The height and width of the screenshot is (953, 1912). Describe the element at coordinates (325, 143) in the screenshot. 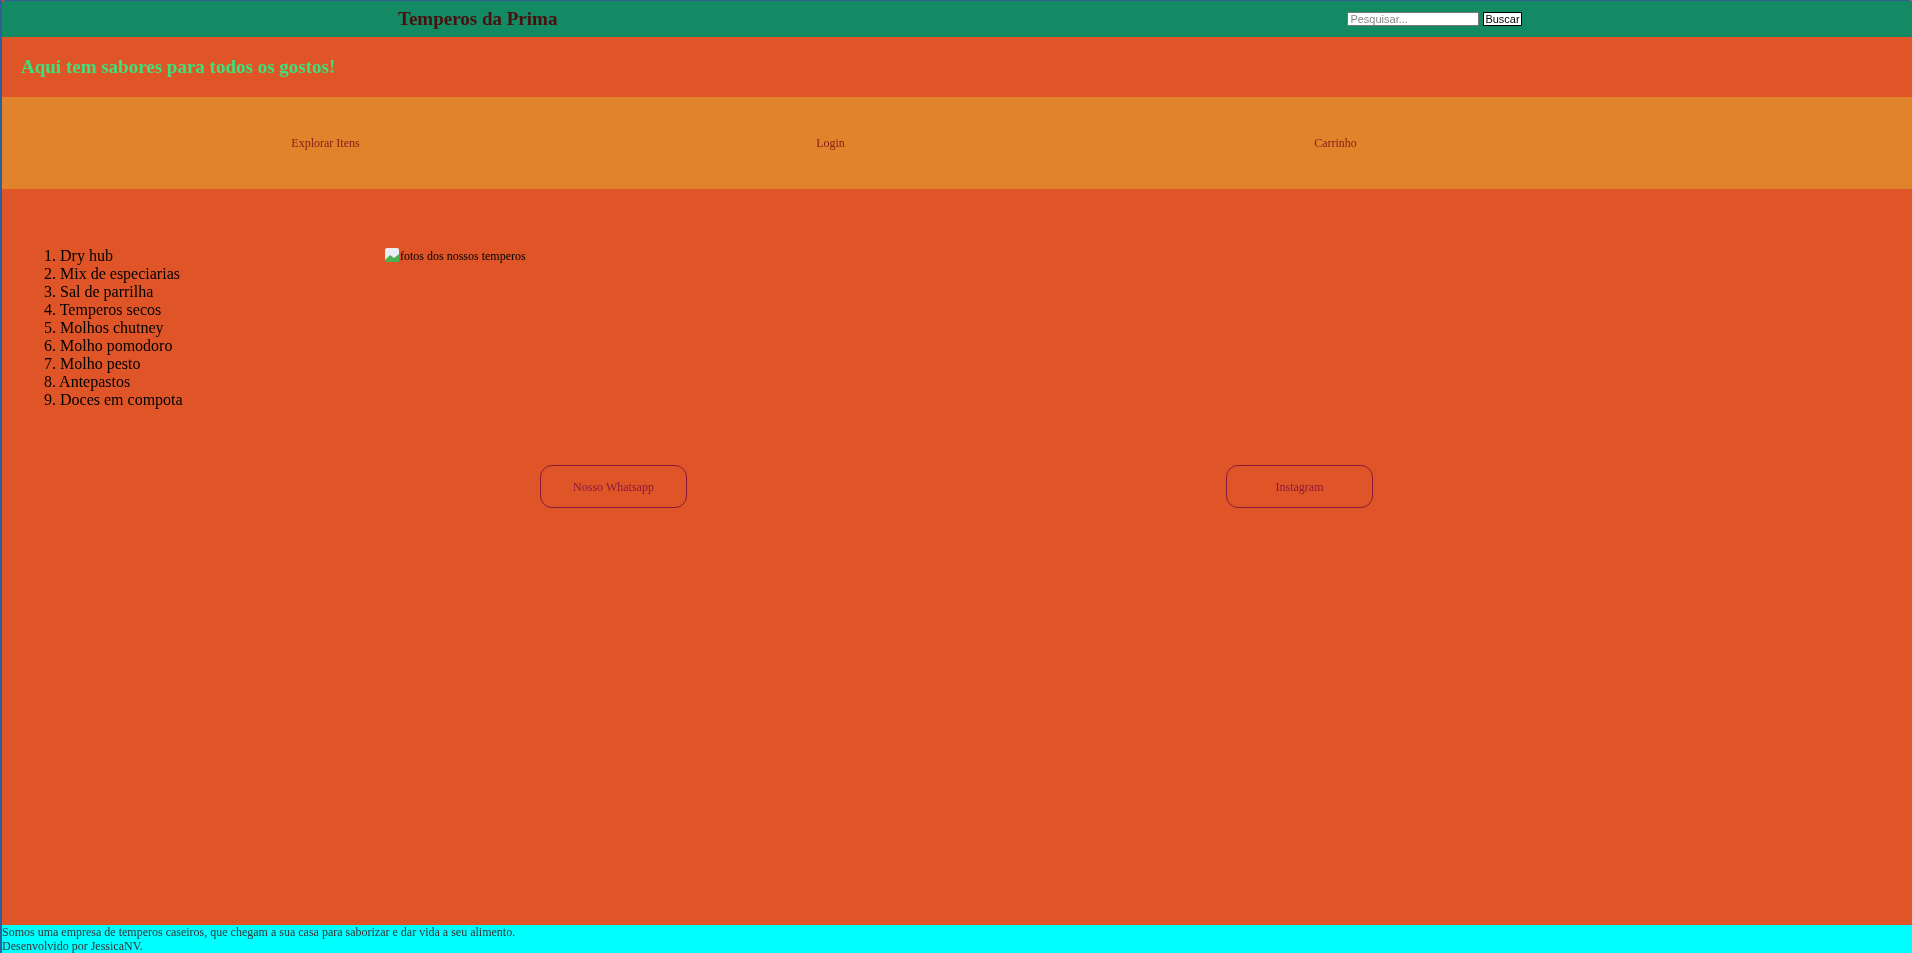

I see `nav-link: Explorar Itens` at that location.